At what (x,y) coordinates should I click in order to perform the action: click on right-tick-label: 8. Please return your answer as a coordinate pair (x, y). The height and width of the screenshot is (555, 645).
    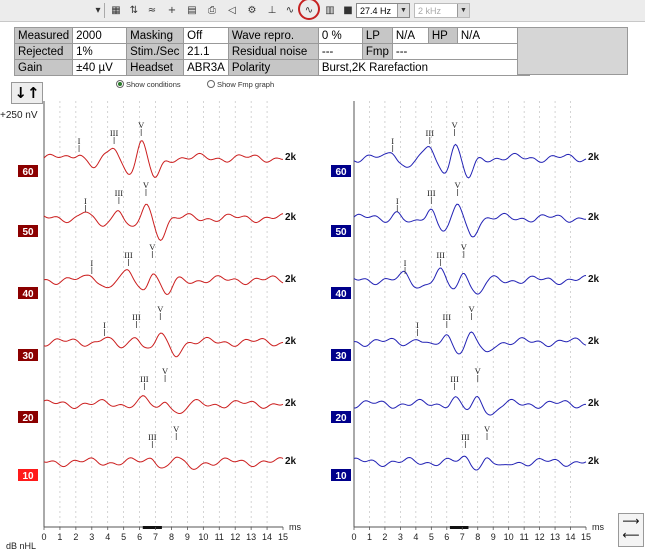
    Looking at the image, I should click on (477, 537).